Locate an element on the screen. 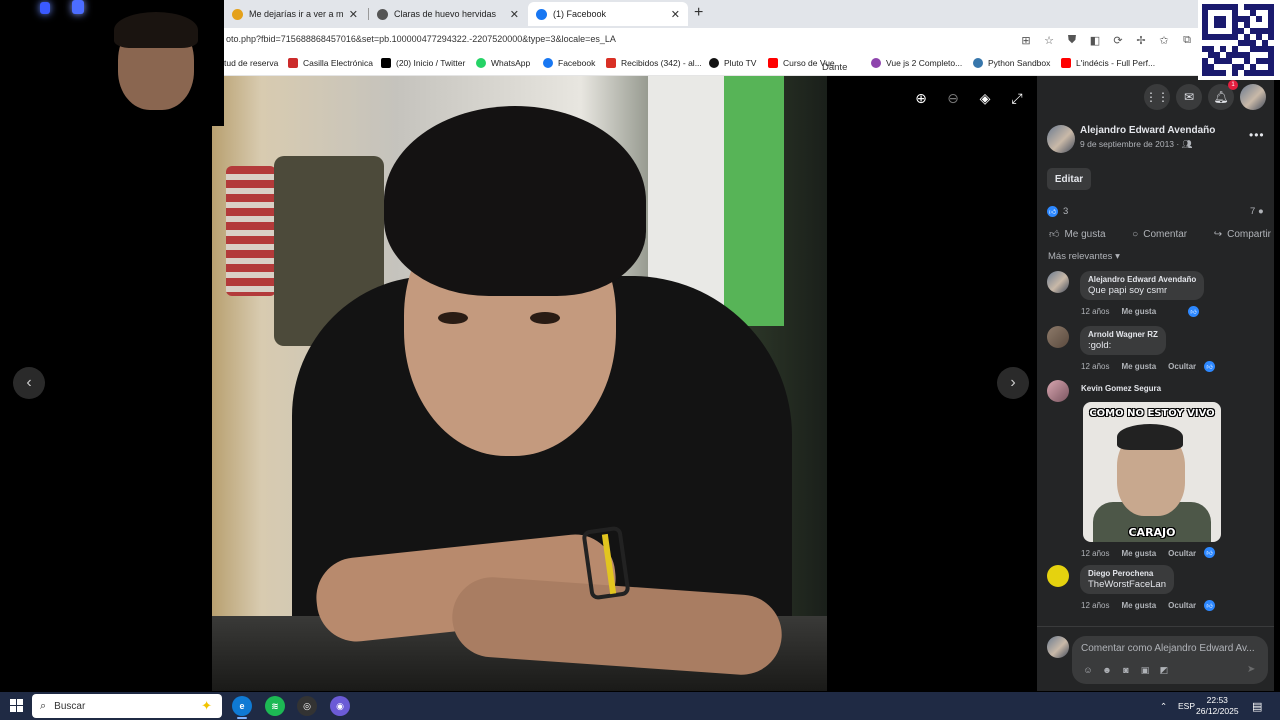  comment-label: Comentar is located at coordinates (1165, 234).